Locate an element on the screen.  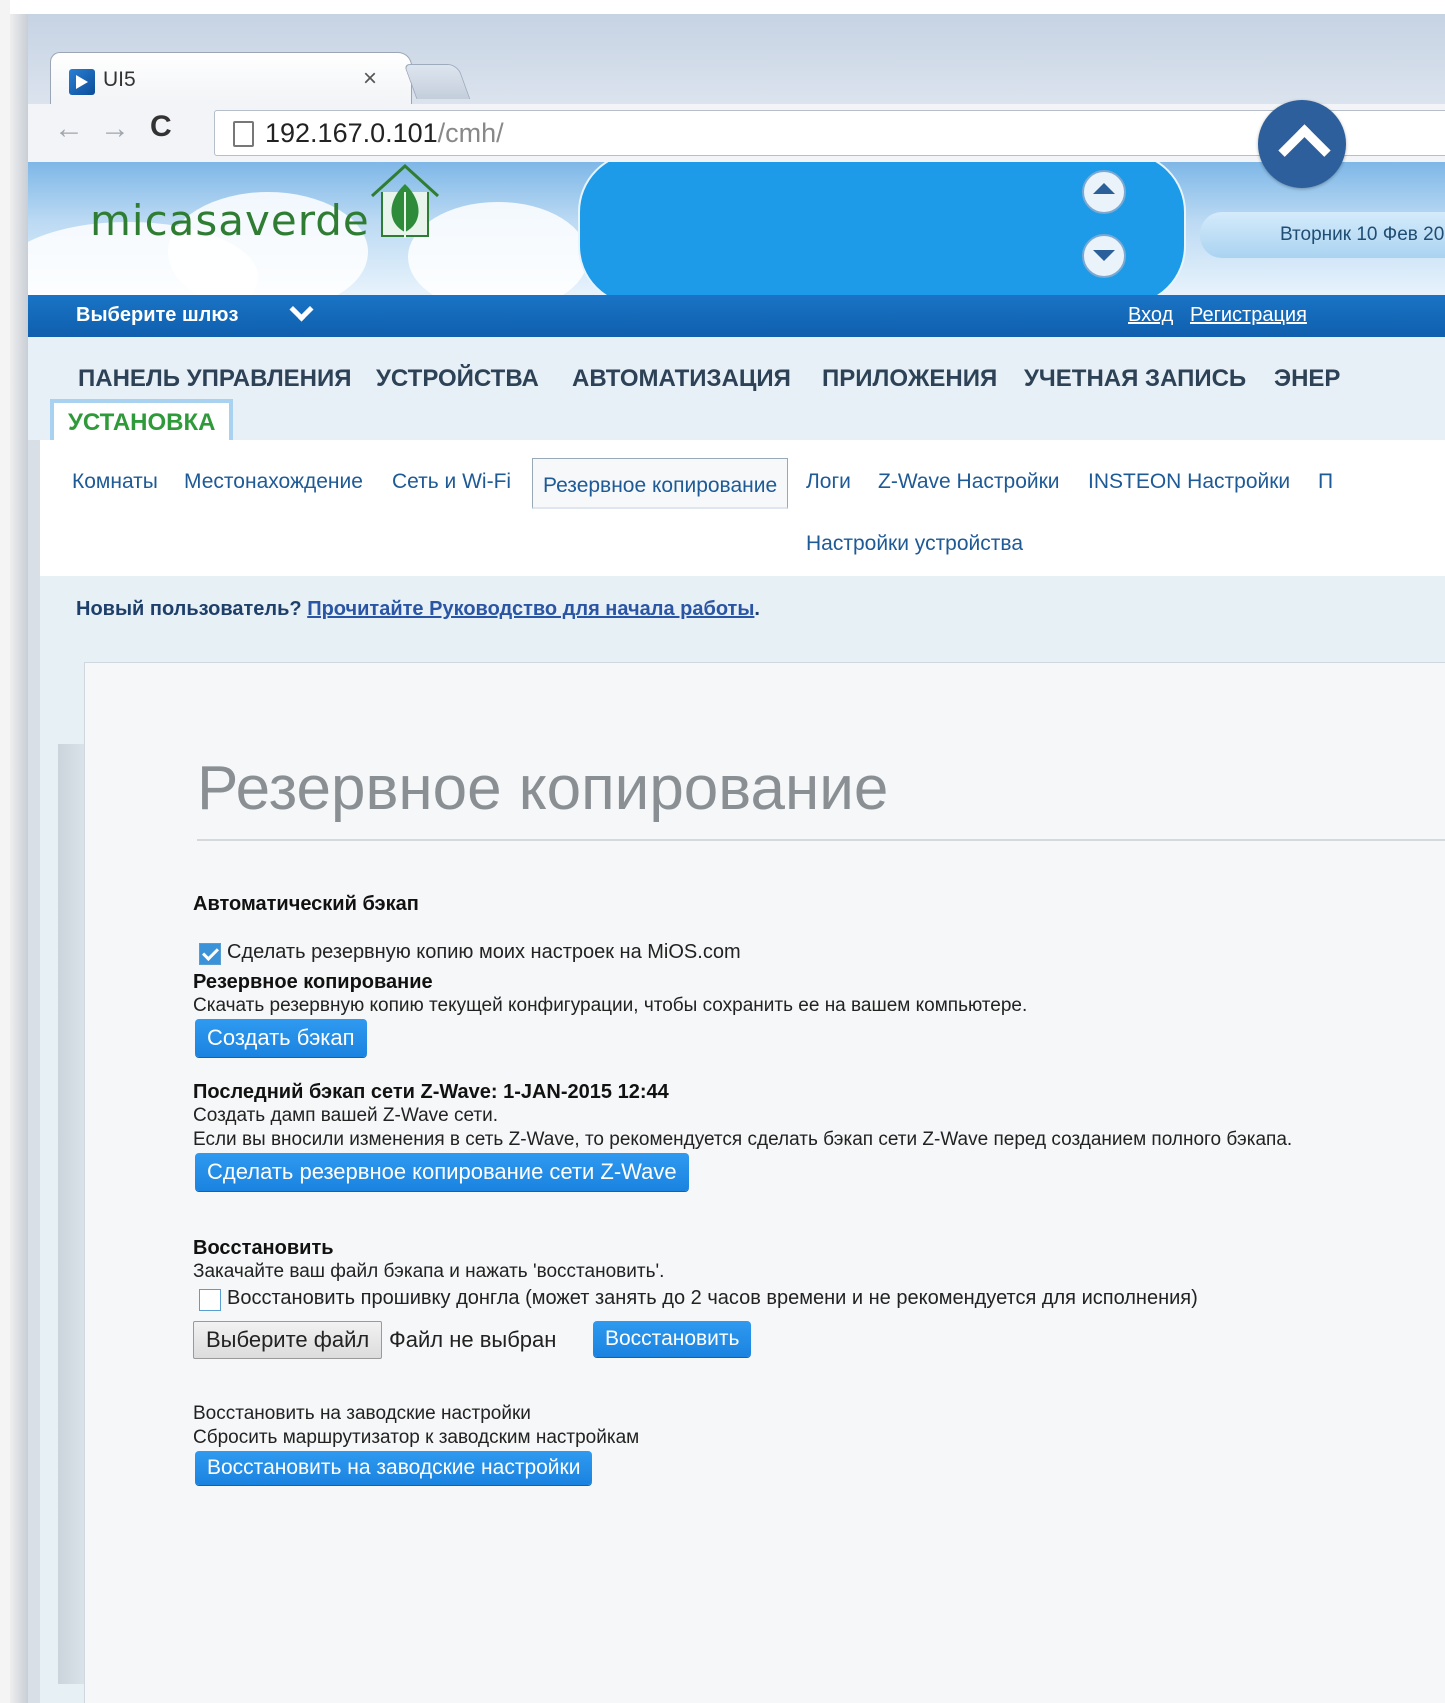
restore-heading: Восстановить is located at coordinates (263, 1248).